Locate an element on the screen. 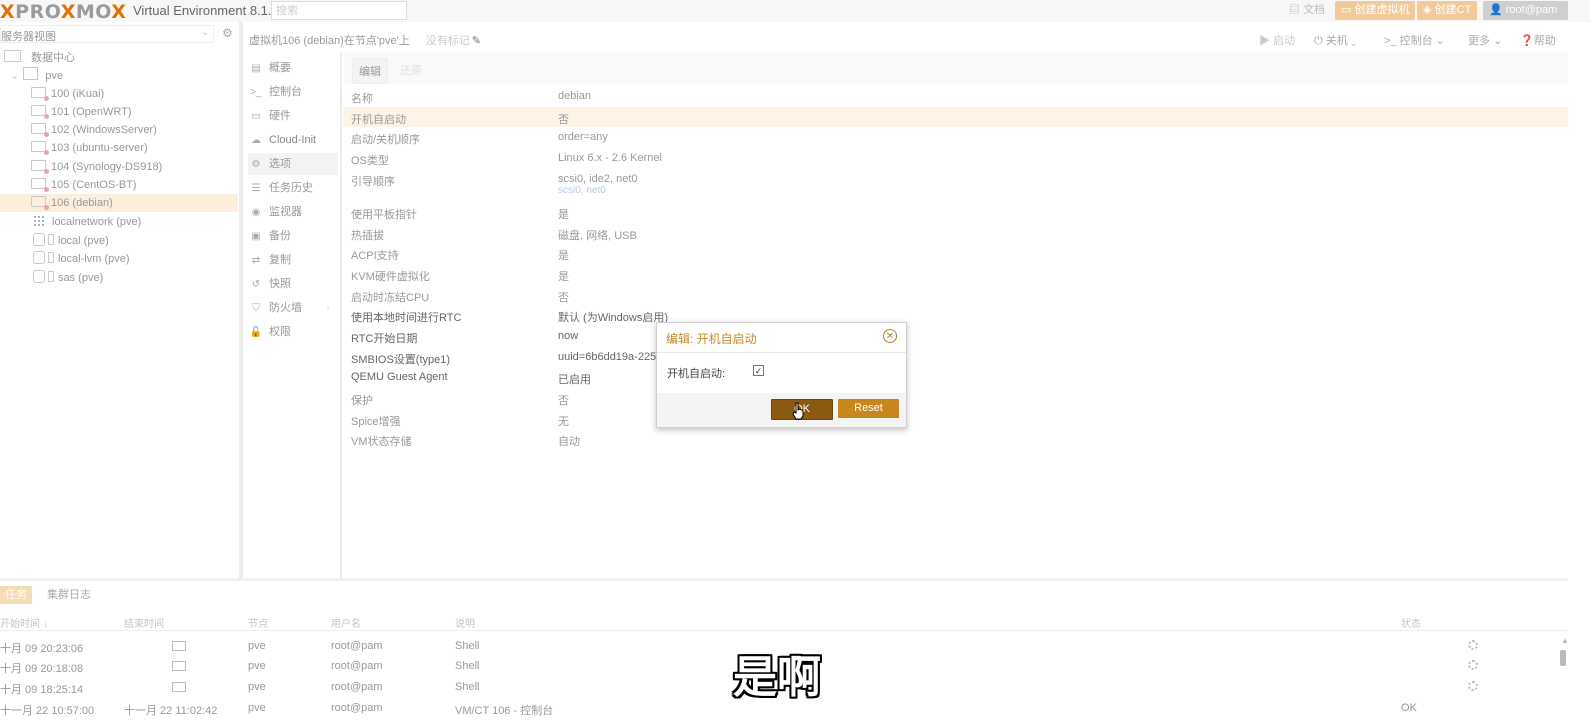 The width and height of the screenshot is (1590, 723). storage-icon is located at coordinates (39, 257).